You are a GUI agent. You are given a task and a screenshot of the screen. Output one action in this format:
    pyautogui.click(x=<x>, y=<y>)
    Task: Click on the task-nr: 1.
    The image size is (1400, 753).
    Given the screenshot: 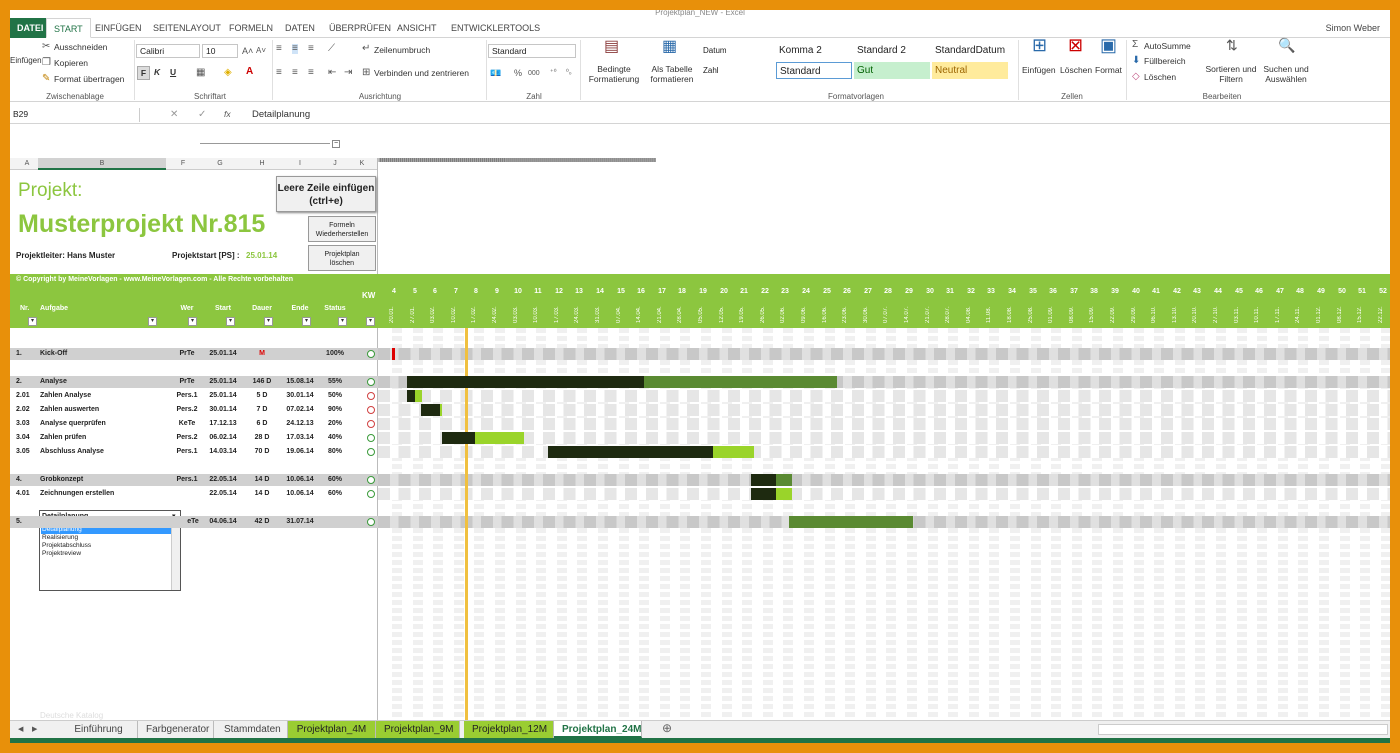 What is the action you would take?
    pyautogui.click(x=26, y=354)
    